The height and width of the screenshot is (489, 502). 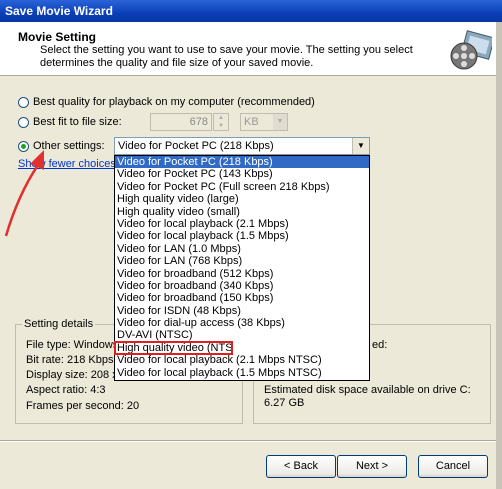 I want to click on list-item: Video for broadband (340 Kbps), so click(x=242, y=286).